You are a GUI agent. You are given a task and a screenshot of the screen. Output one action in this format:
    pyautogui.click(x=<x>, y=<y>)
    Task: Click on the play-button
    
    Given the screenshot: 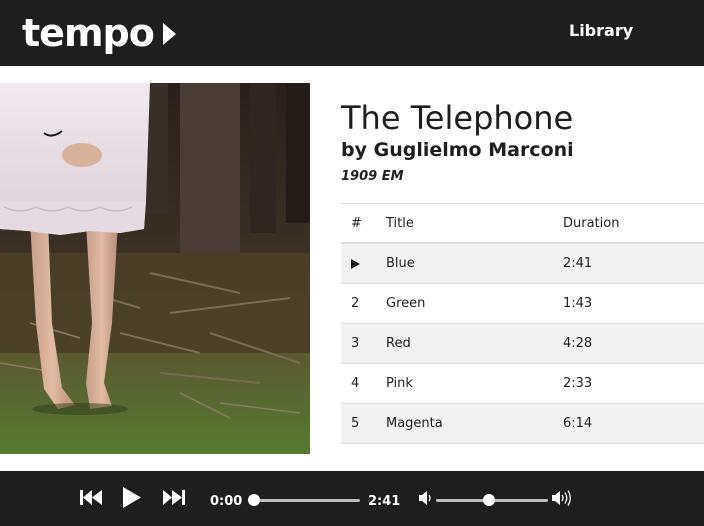 What is the action you would take?
    pyautogui.click(x=132, y=498)
    